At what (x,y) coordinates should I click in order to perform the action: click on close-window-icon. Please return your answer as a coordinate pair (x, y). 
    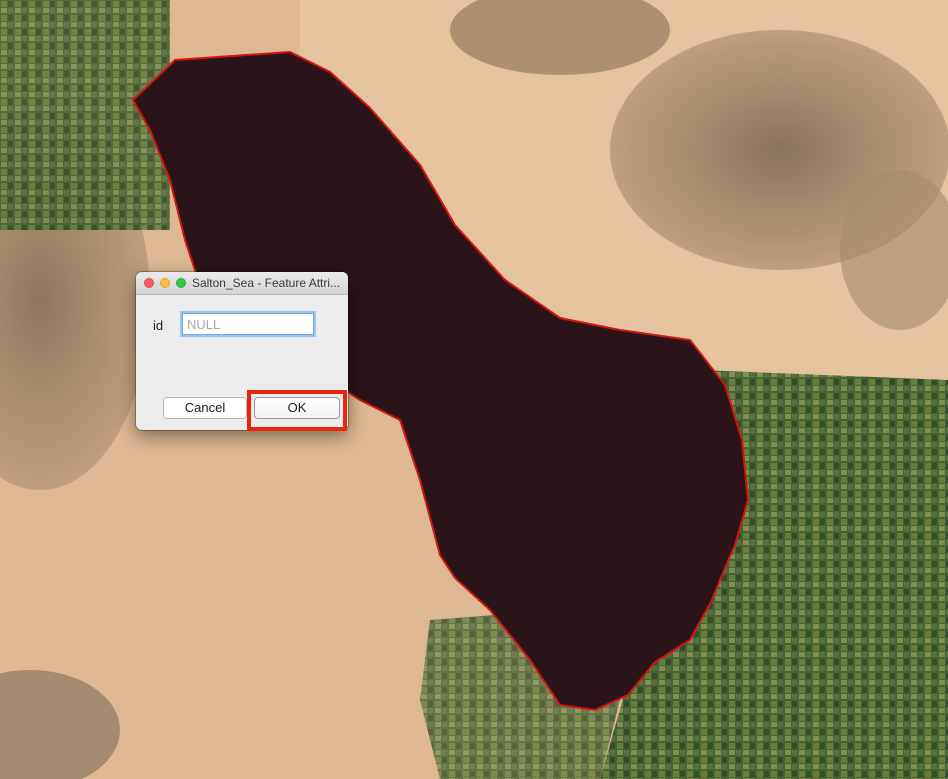
    Looking at the image, I should click on (149, 283).